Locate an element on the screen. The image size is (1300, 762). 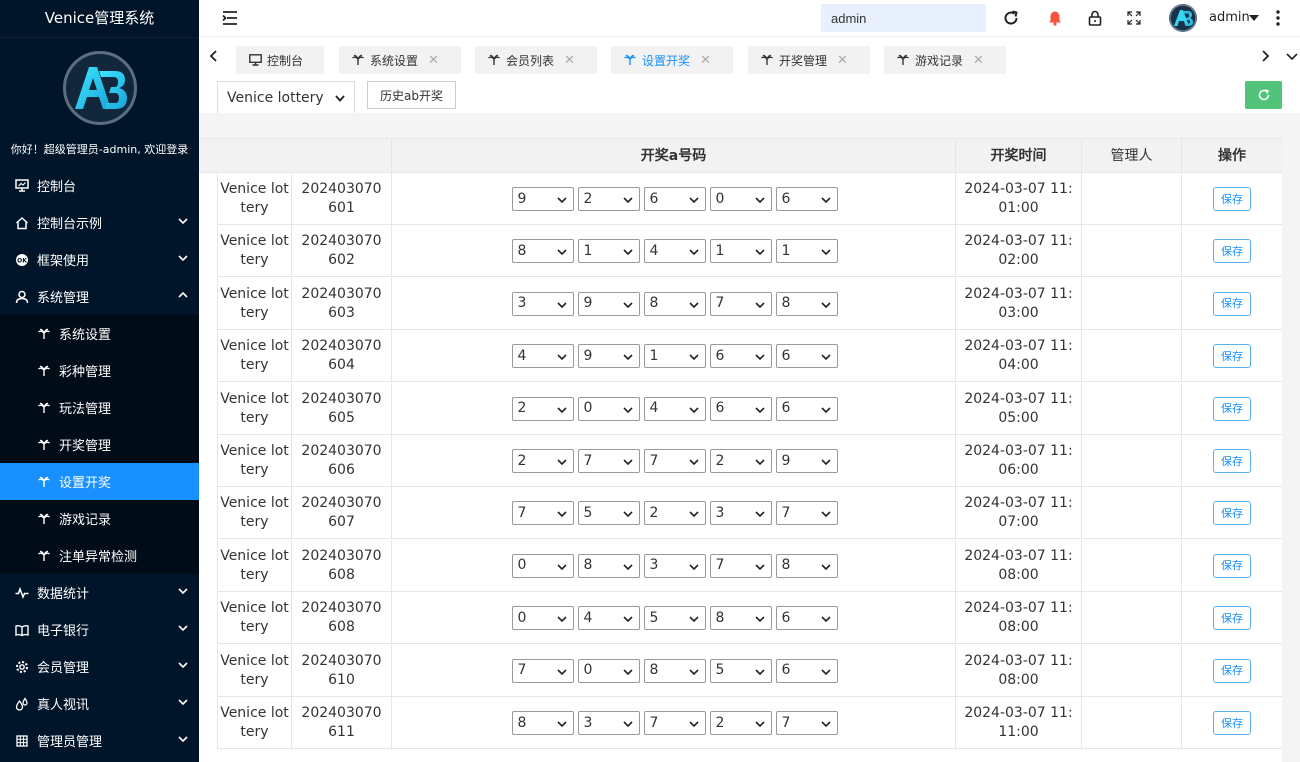
digit-select-3: 6 is located at coordinates (674, 199).